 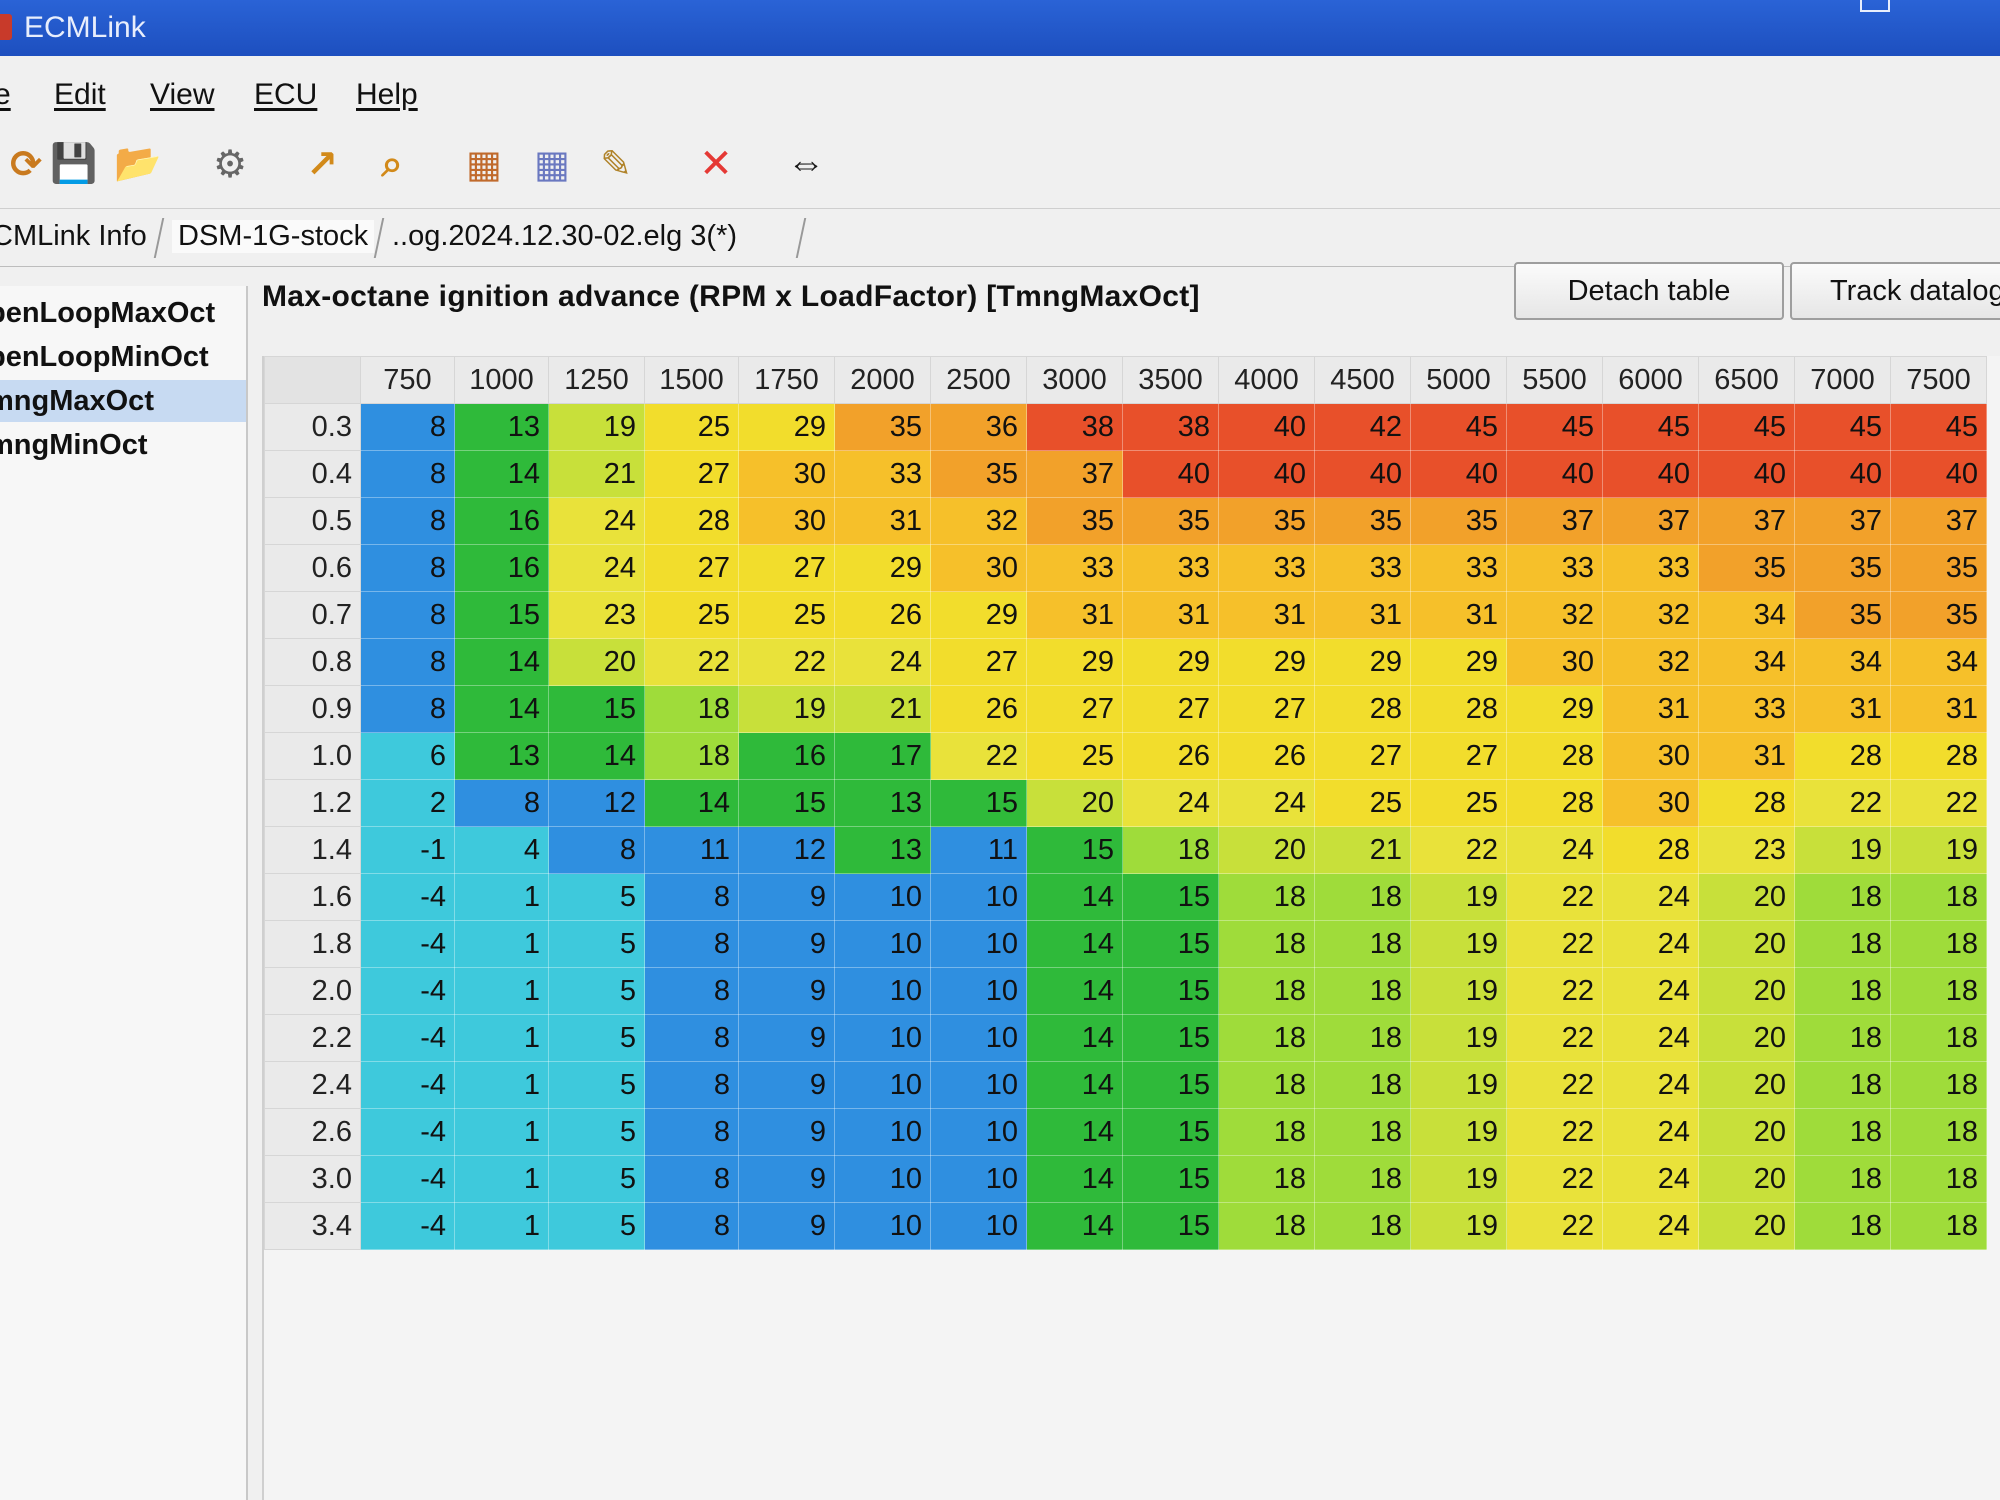 What do you see at coordinates (1362, 380) in the screenshot?
I see `rpm-column-header: 4500` at bounding box center [1362, 380].